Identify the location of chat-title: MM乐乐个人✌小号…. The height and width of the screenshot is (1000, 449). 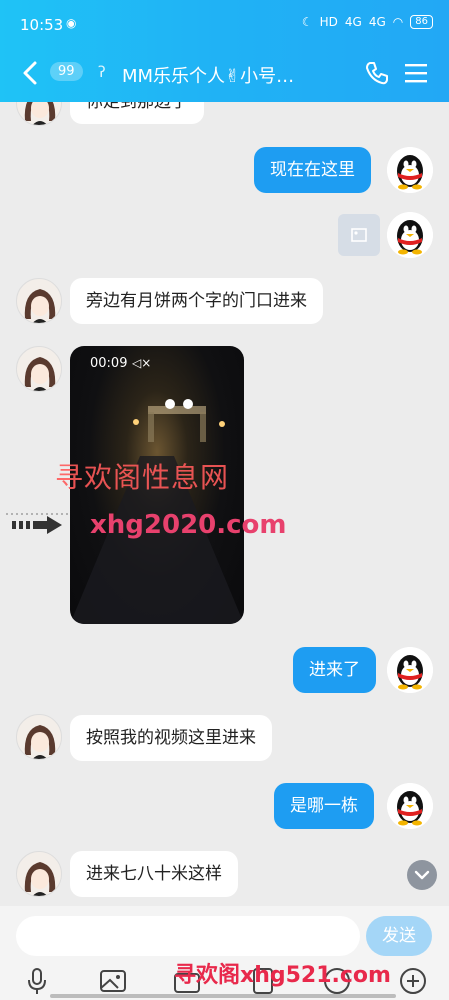
(208, 75).